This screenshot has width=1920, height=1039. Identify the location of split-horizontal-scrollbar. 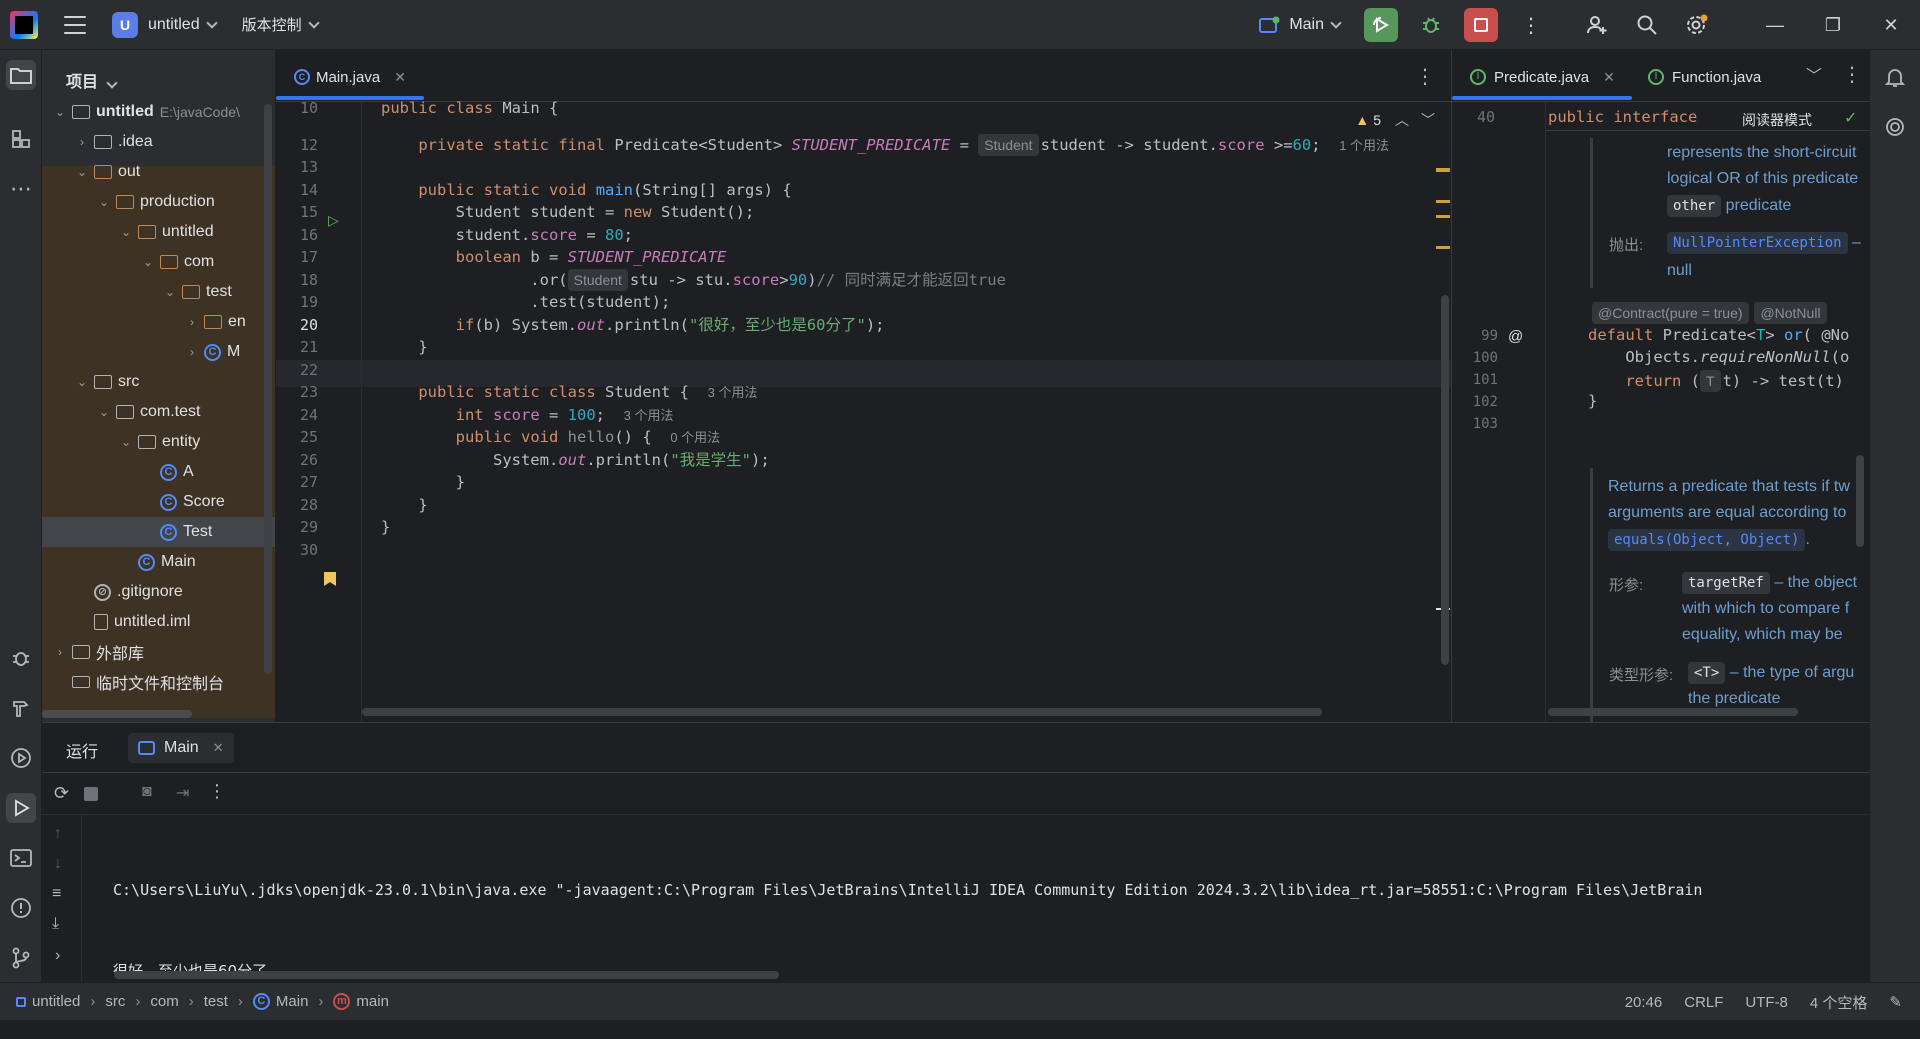
(1673, 712).